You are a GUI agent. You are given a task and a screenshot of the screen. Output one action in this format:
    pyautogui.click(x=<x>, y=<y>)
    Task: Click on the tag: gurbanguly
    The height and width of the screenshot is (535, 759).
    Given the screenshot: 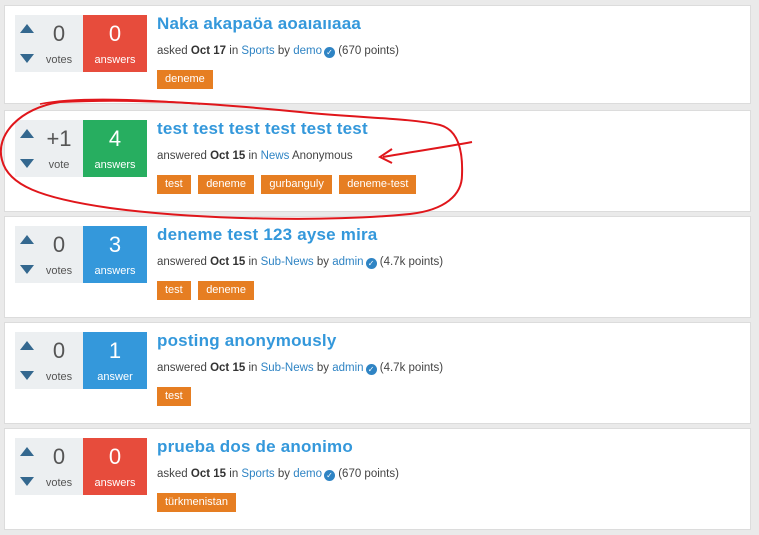 What is the action you would take?
    pyautogui.click(x=296, y=184)
    